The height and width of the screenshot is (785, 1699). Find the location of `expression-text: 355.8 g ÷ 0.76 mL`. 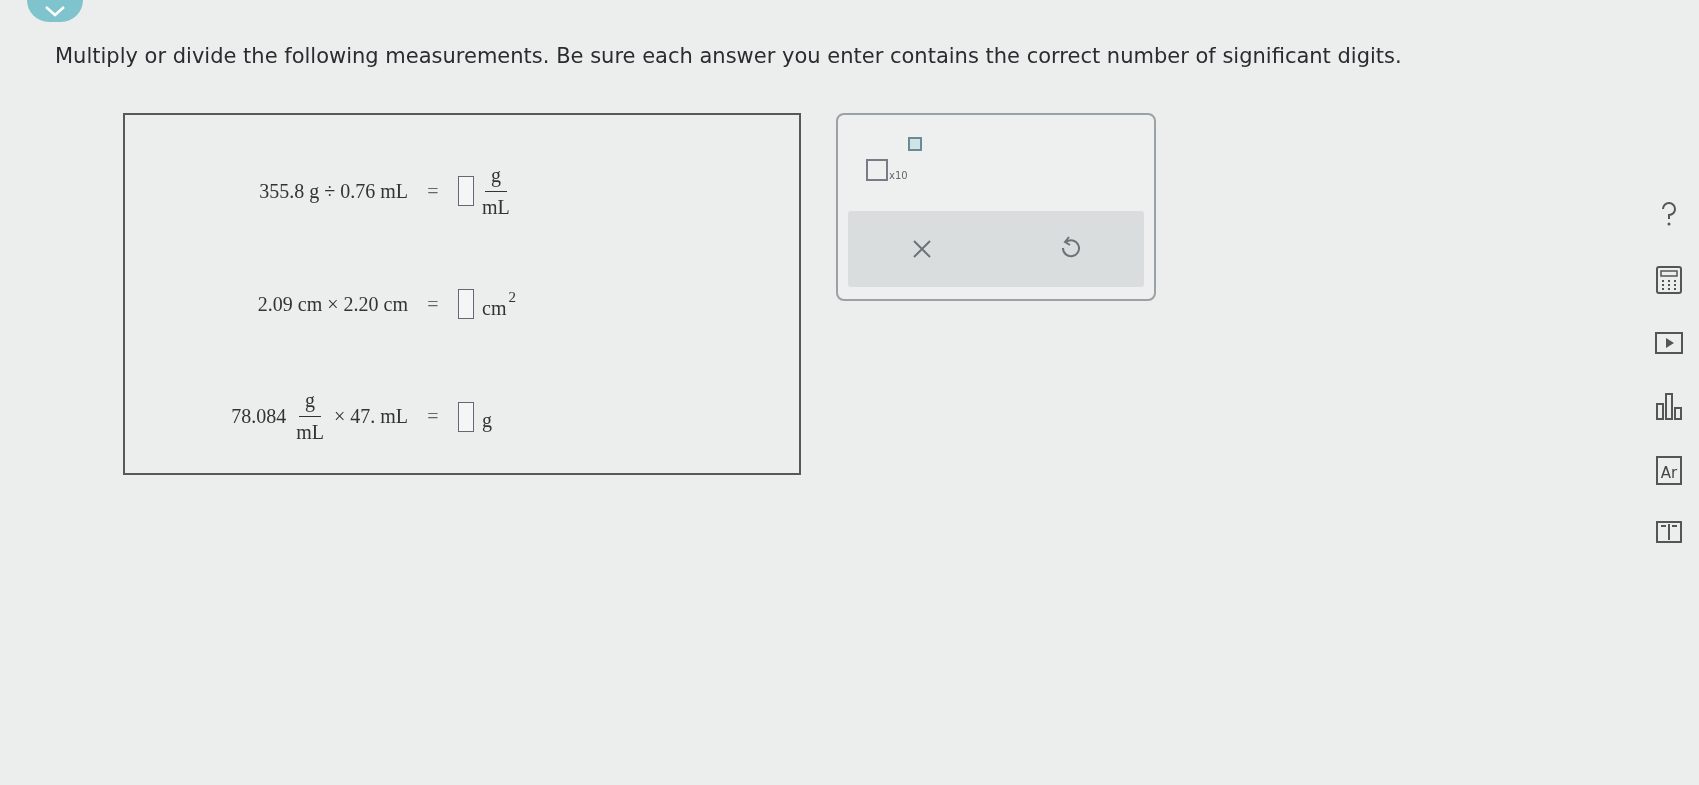

expression-text: 355.8 g ÷ 0.76 mL is located at coordinates (333, 191).